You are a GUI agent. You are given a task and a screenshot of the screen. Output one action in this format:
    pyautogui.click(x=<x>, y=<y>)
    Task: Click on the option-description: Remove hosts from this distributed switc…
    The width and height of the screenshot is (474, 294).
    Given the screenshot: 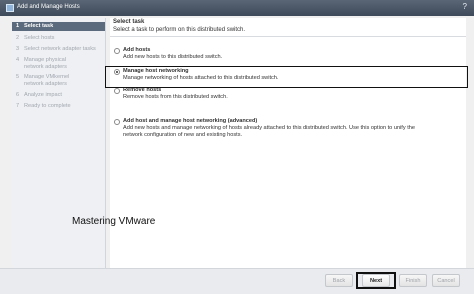 What is the action you would take?
    pyautogui.click(x=175, y=97)
    